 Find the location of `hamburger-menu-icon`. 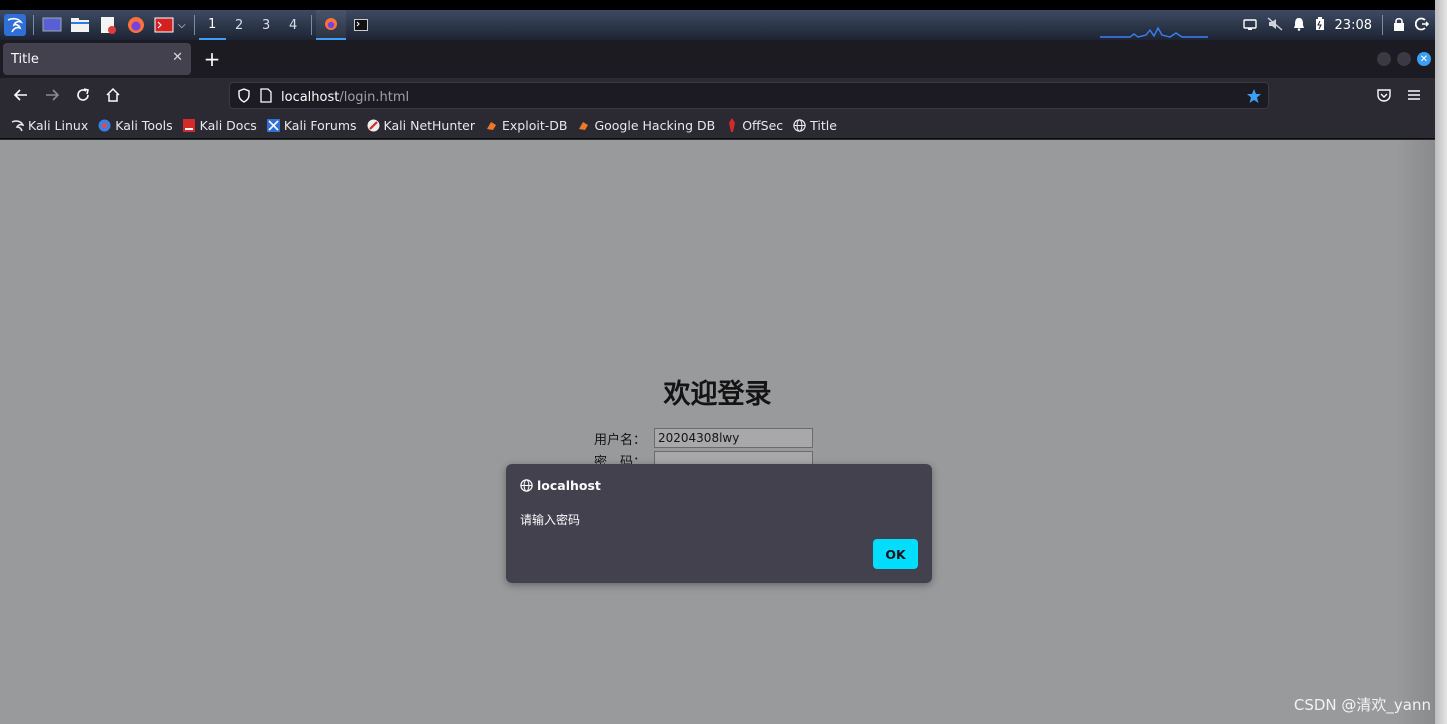

hamburger-menu-icon is located at coordinates (1414, 95).